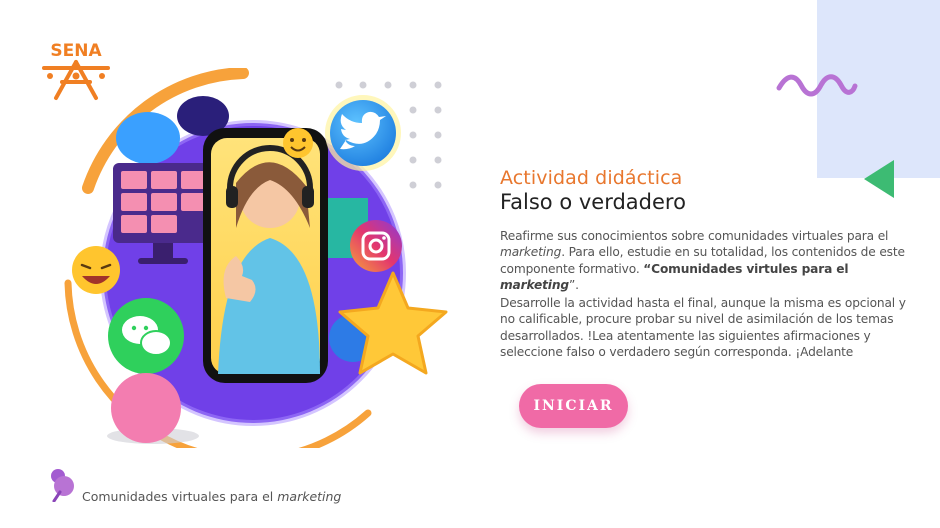 This screenshot has width=940, height=528. I want to click on instagram-icon, so click(376, 246).